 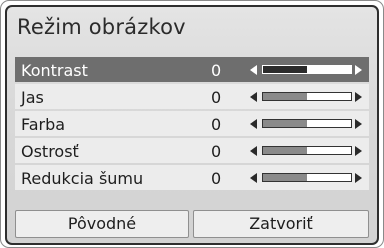 I want to click on setting-row-ostrost: Ostrosť 0, so click(x=192, y=150).